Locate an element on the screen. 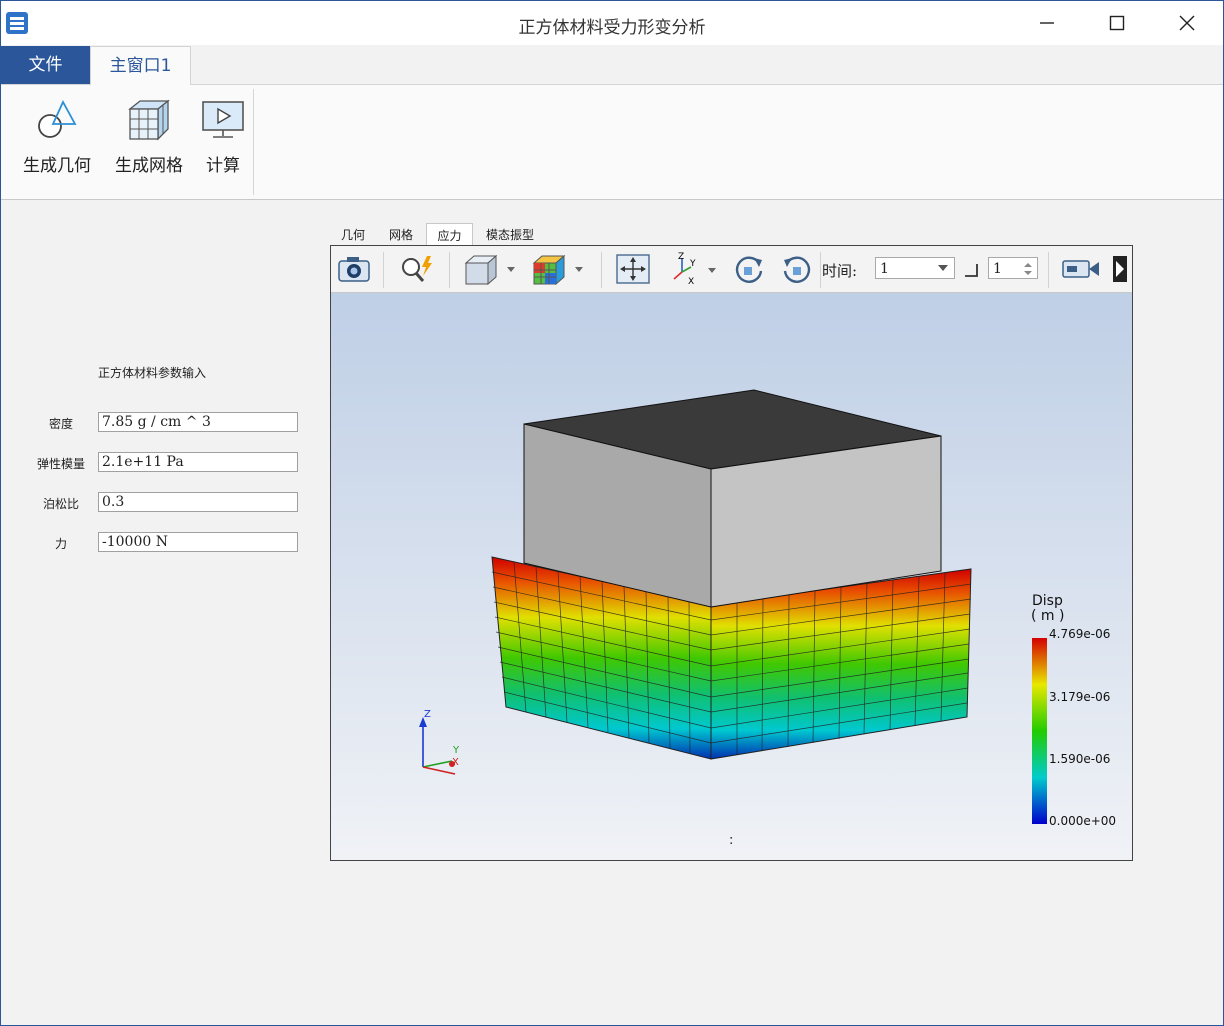  time-label: 时间: is located at coordinates (840, 271).